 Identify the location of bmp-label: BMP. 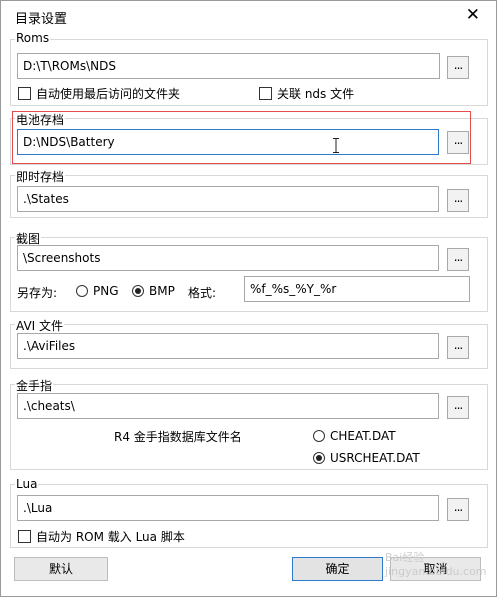
(162, 291).